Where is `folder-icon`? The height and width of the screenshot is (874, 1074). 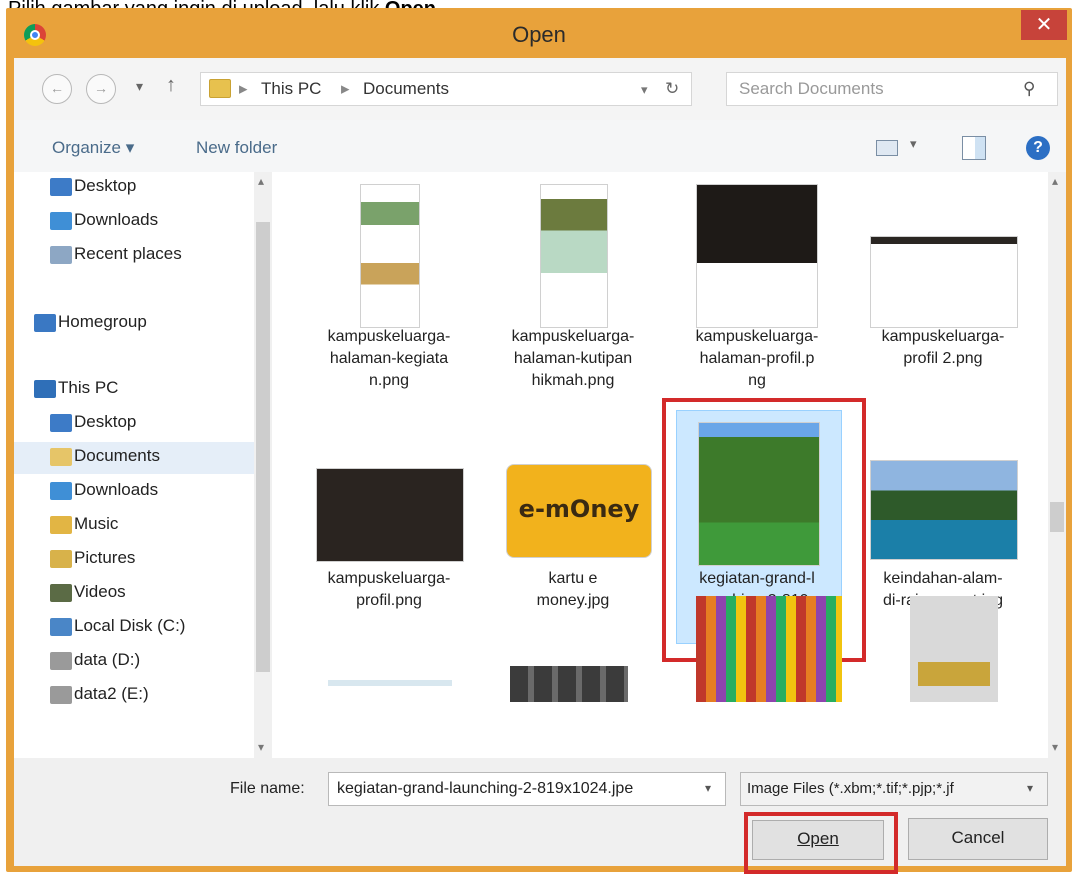
folder-icon is located at coordinates (220, 88).